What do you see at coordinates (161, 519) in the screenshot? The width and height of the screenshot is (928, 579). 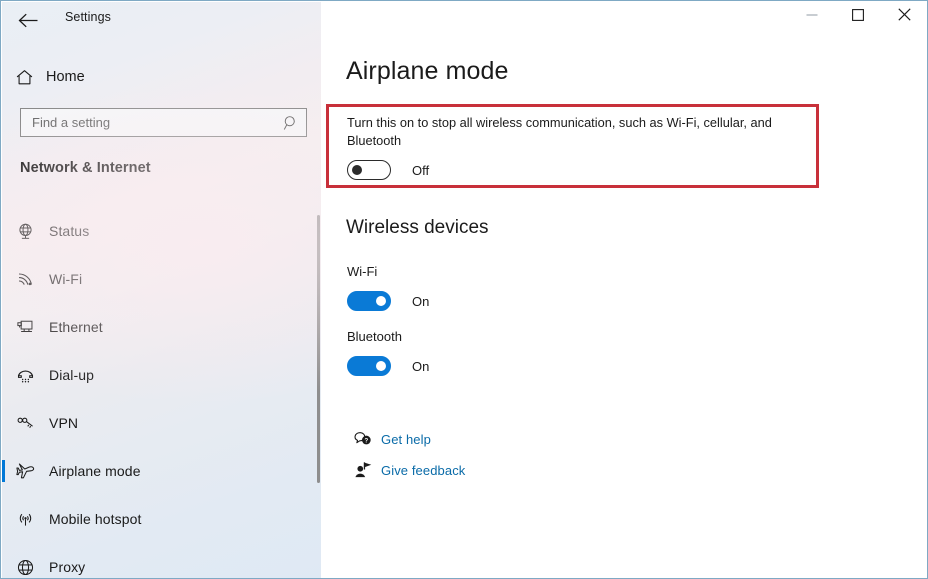 I see `sidebar-item-mobile-hotspot: Mobile hotspot` at bounding box center [161, 519].